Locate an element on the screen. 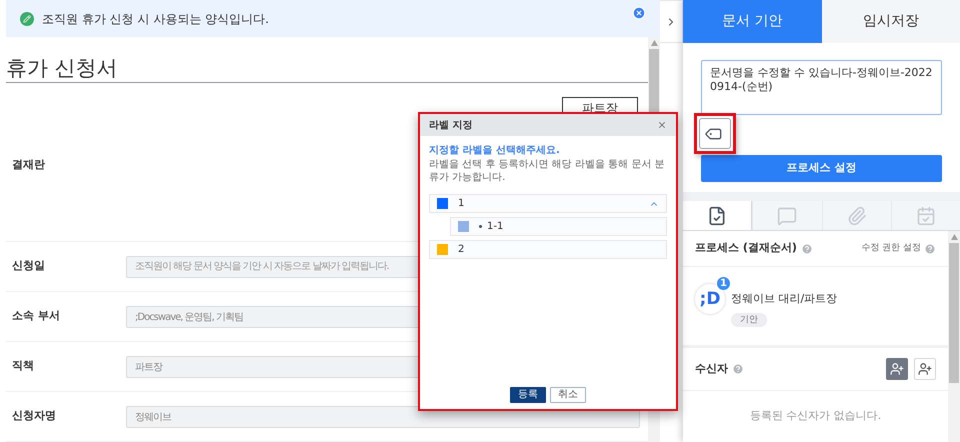  field-label: 신청일 is located at coordinates (28, 266).